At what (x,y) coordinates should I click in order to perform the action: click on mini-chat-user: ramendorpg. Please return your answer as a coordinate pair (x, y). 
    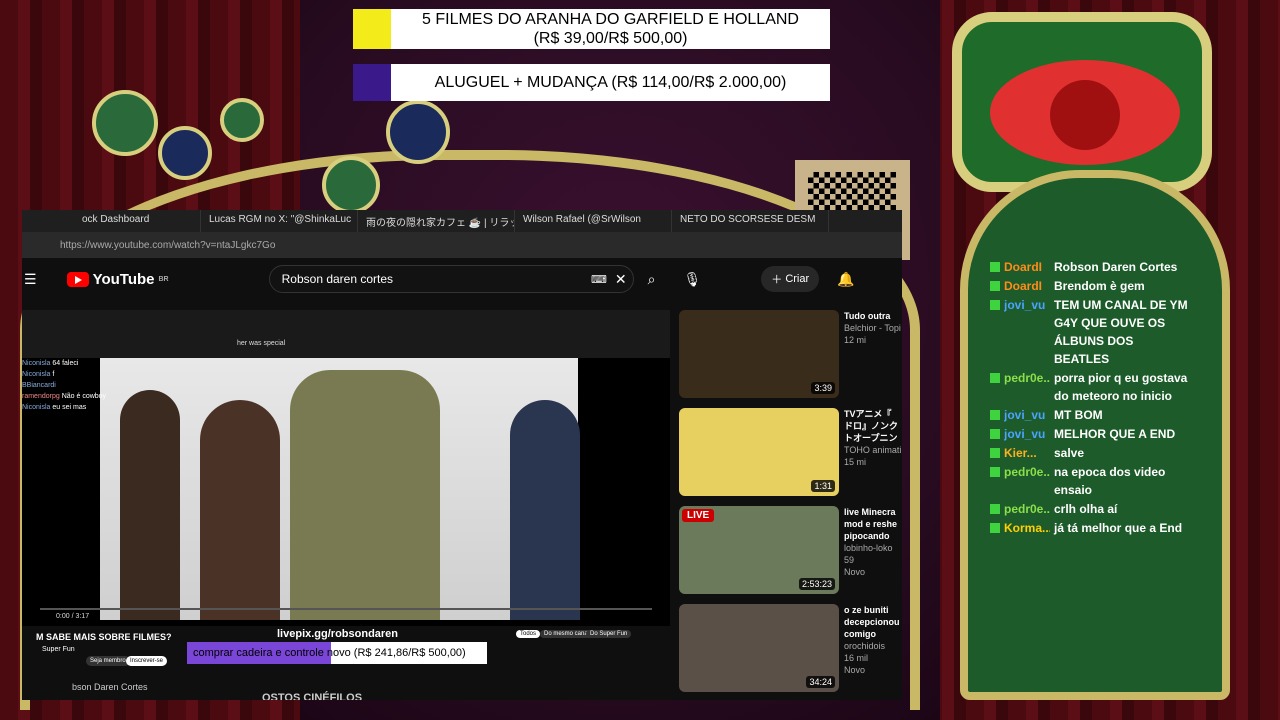
    Looking at the image, I should click on (41, 396).